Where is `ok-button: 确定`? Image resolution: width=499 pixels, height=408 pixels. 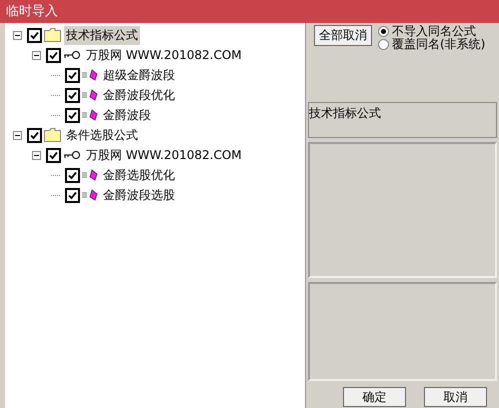
ok-button: 确定 is located at coordinates (374, 397).